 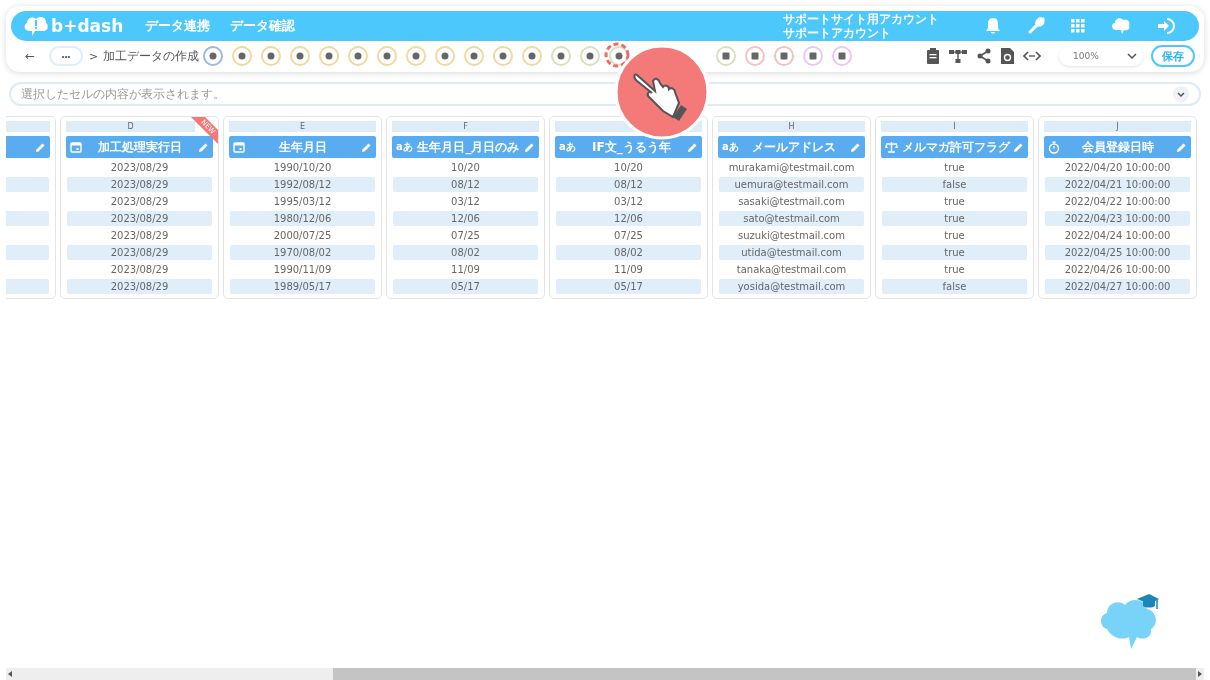 I want to click on table-cell-text: 1995/03/12, so click(x=302, y=202).